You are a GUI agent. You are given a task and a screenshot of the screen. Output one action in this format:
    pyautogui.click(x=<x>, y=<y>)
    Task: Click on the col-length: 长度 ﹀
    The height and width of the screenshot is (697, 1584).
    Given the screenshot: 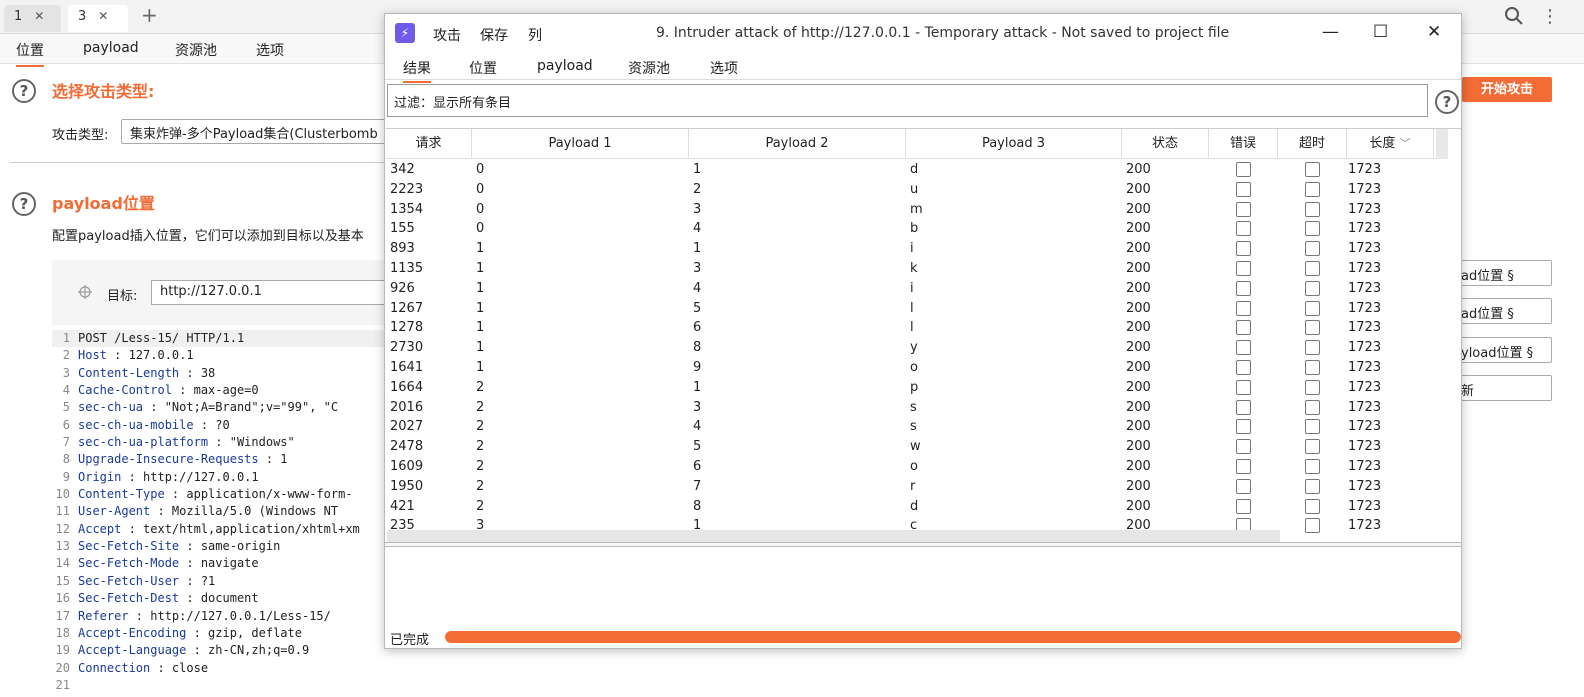 What is the action you would take?
    pyautogui.click(x=1390, y=144)
    